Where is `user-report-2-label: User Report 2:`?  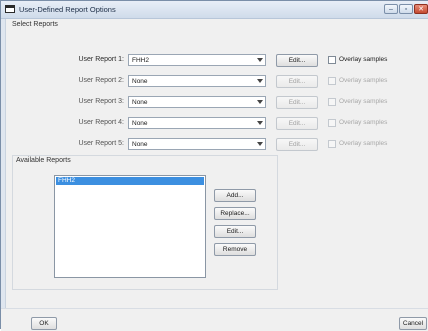 user-report-2-label: User Report 2: is located at coordinates (101, 80).